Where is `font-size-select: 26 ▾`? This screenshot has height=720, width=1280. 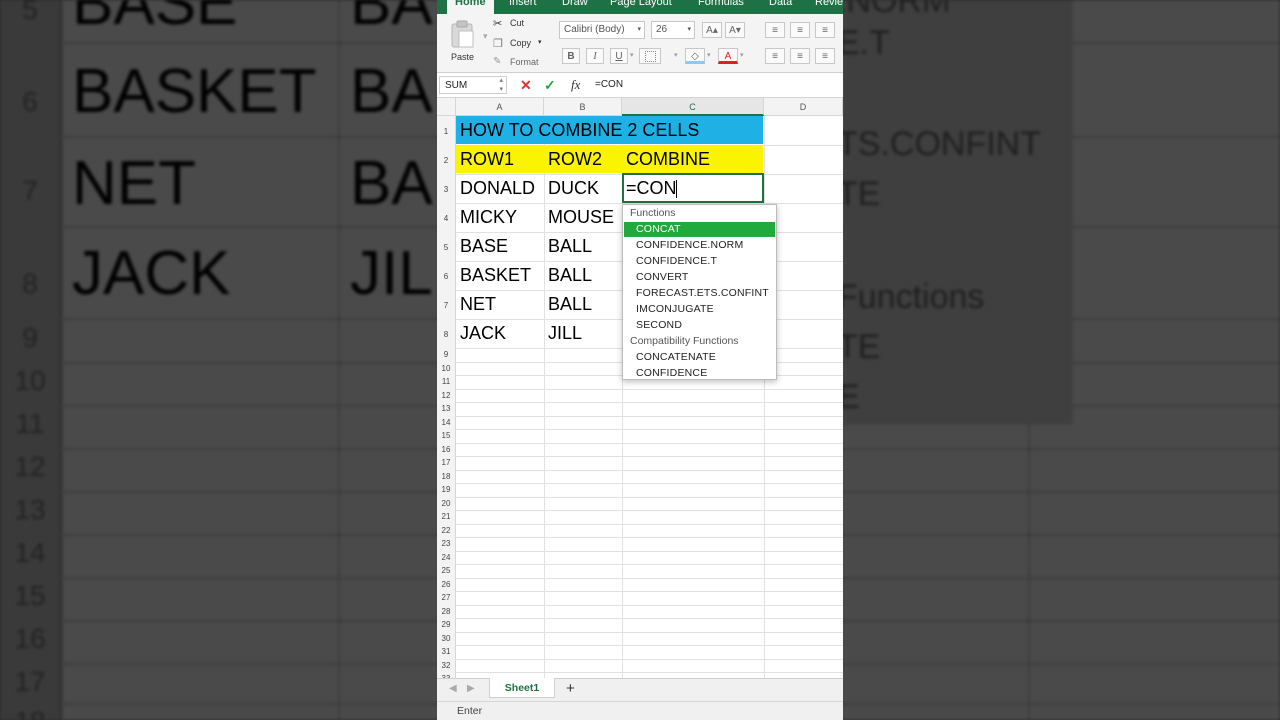
font-size-select: 26 ▾ is located at coordinates (673, 30).